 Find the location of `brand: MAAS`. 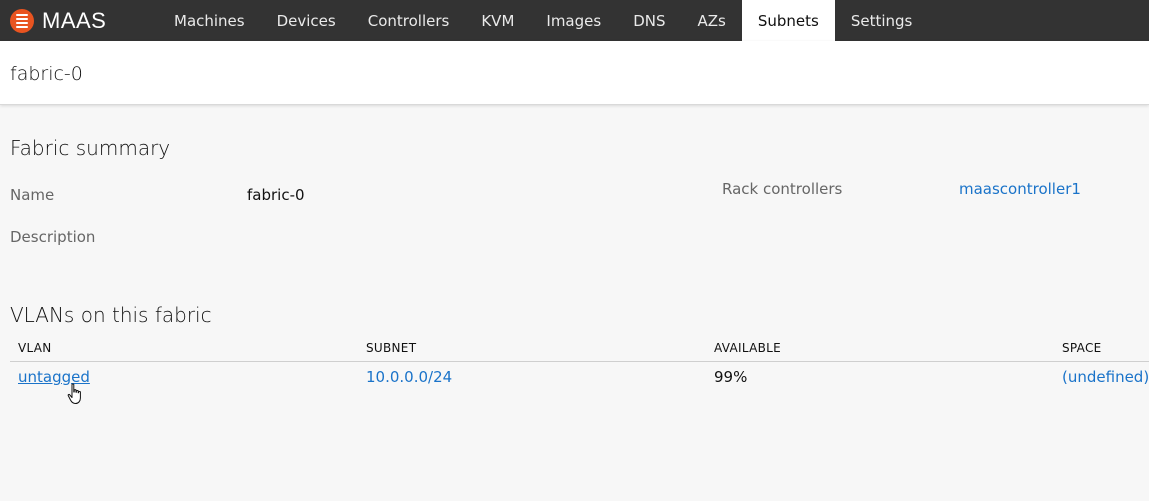

brand: MAAS is located at coordinates (79, 20).